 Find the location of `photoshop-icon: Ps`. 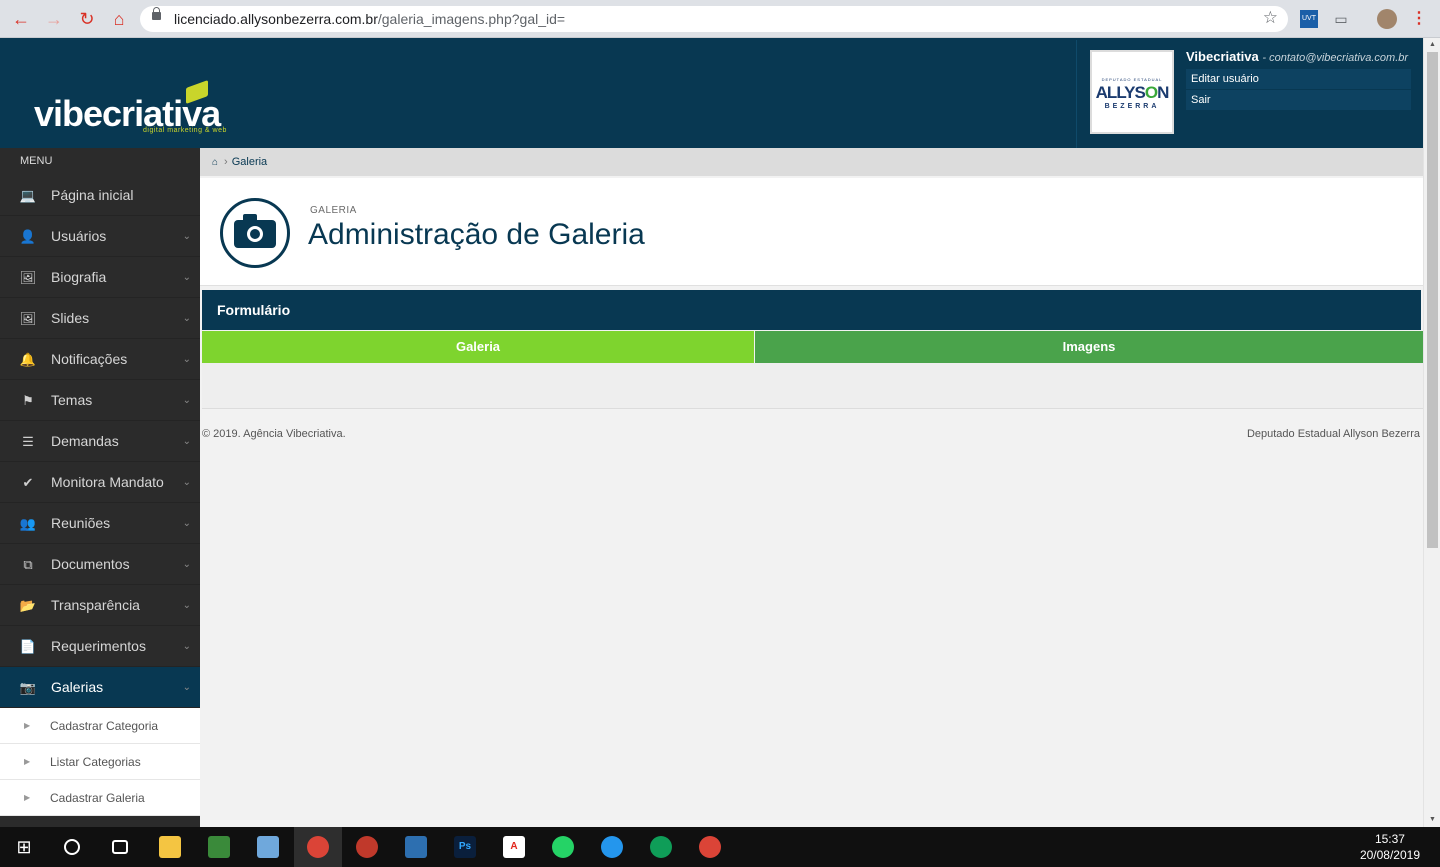

photoshop-icon: Ps is located at coordinates (465, 847).